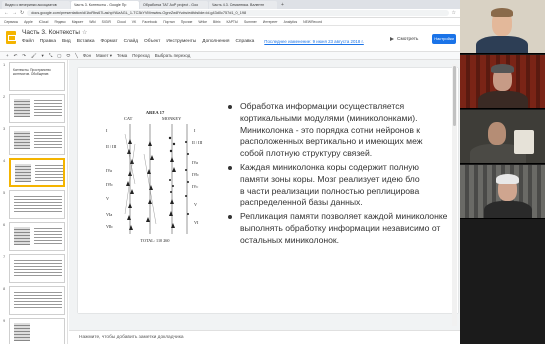 This screenshot has height=344, width=545. I want to click on menu-addons: Дополнения, so click(215, 41).